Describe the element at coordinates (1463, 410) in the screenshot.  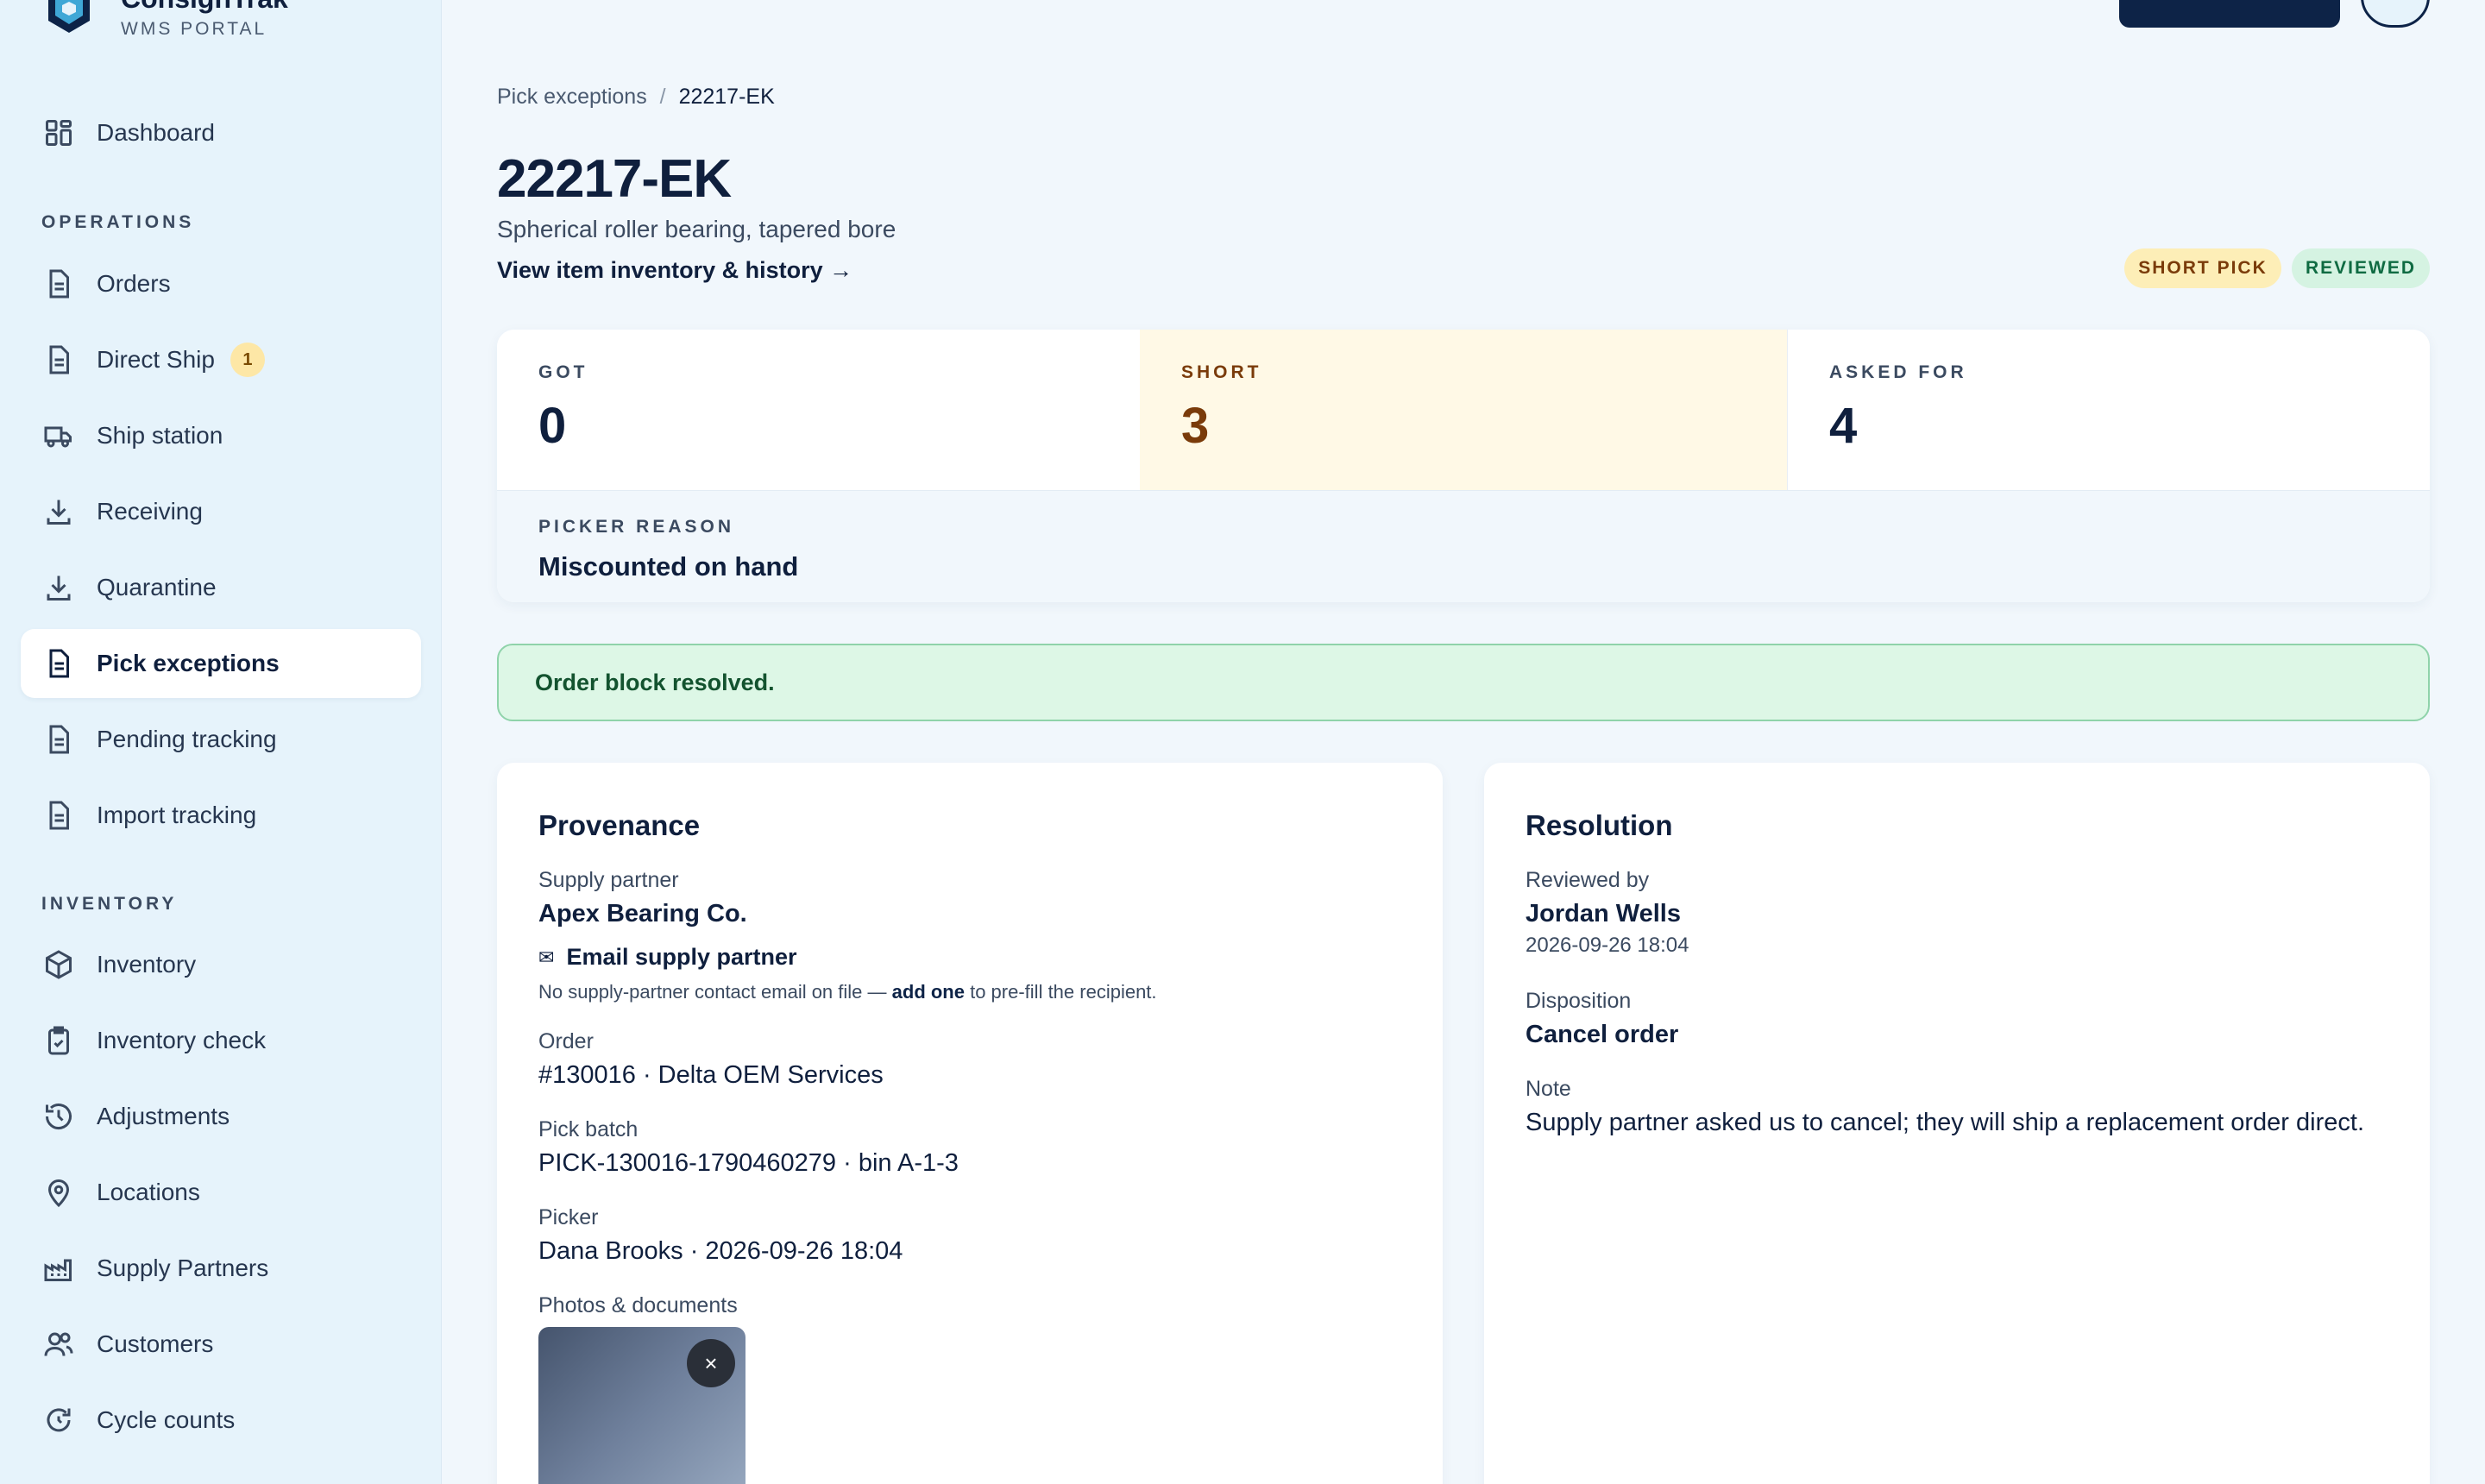
I see `stat-short: SHORT 3` at that location.